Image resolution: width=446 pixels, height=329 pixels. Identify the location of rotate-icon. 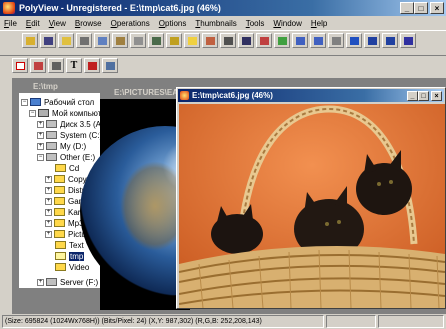
(174, 40).